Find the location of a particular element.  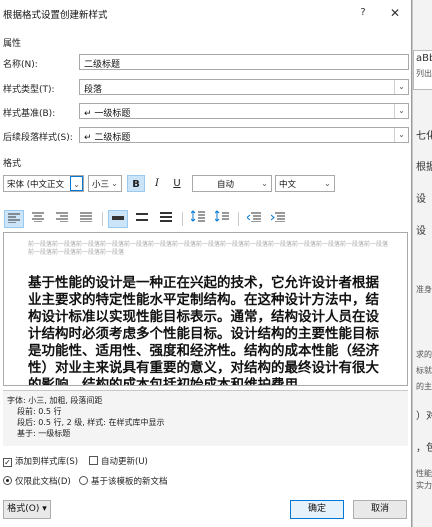

only-this-document-label: 仅限此文档(D) is located at coordinates (43, 482).